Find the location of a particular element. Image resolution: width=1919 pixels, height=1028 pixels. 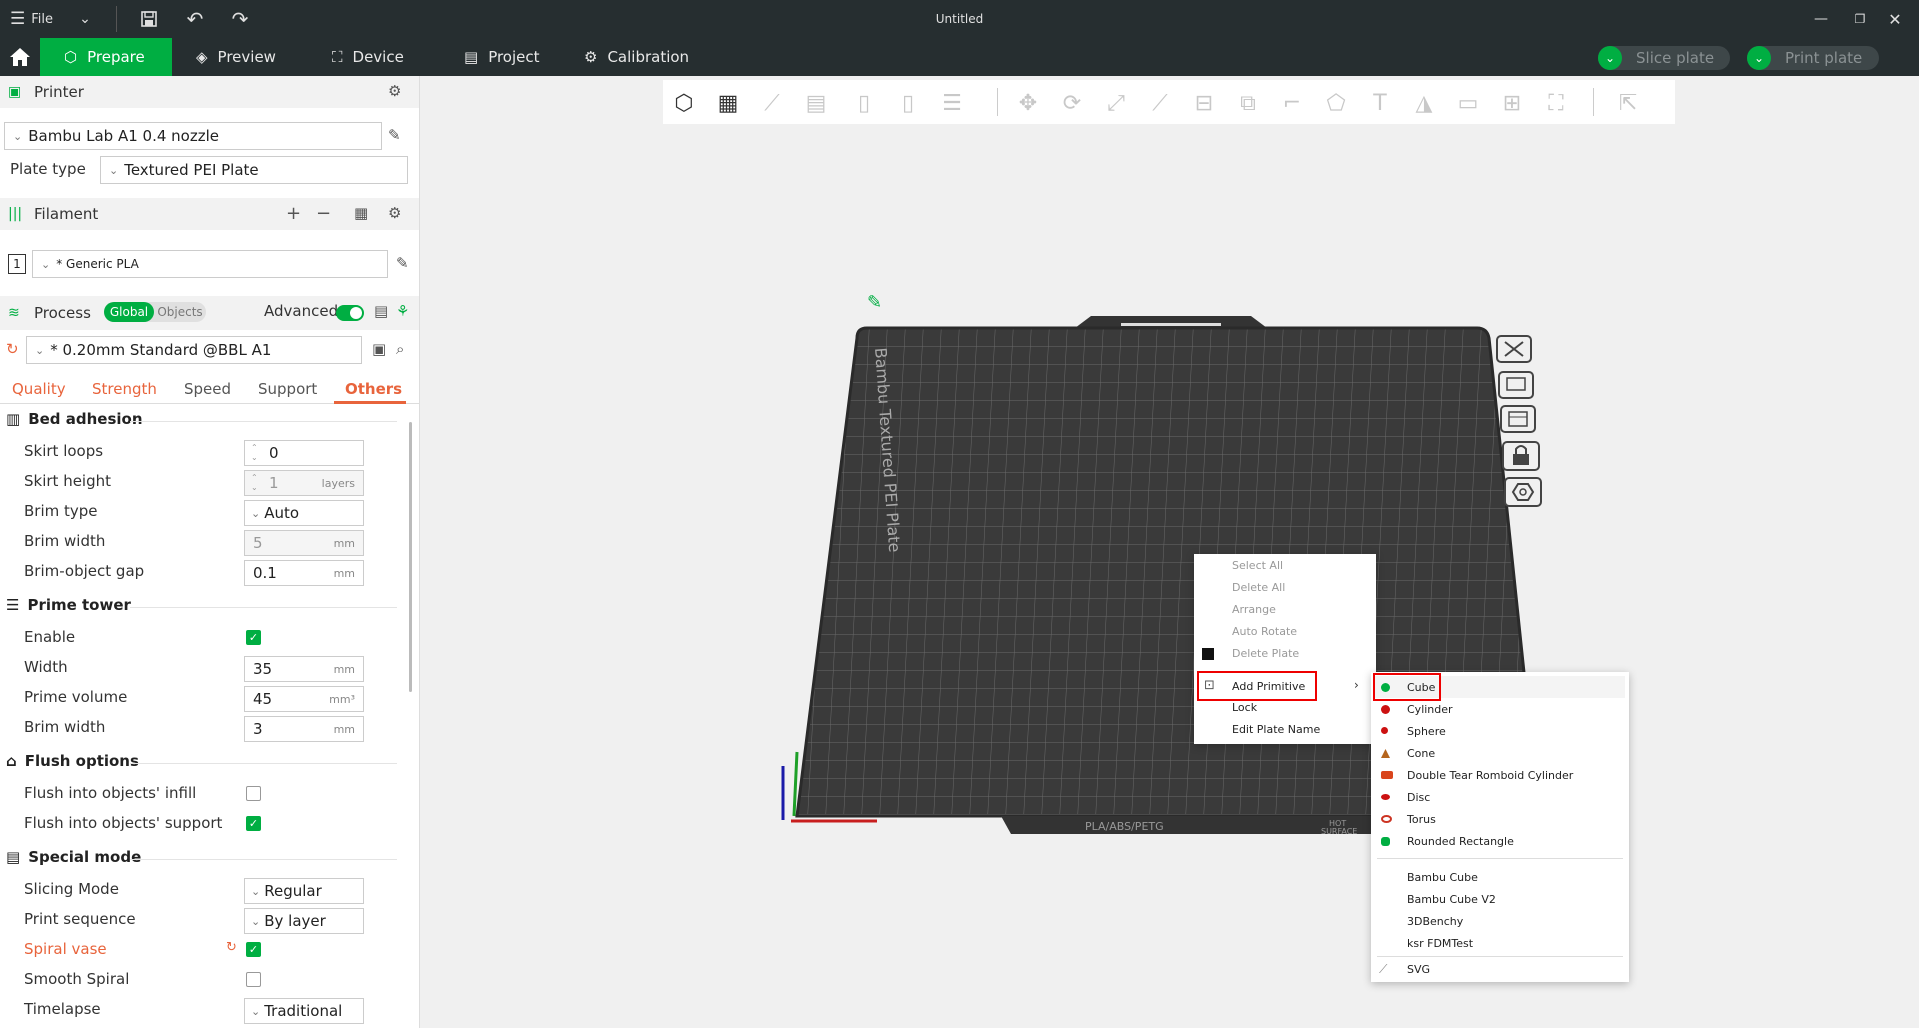

objects-option: Objects is located at coordinates (180, 312).